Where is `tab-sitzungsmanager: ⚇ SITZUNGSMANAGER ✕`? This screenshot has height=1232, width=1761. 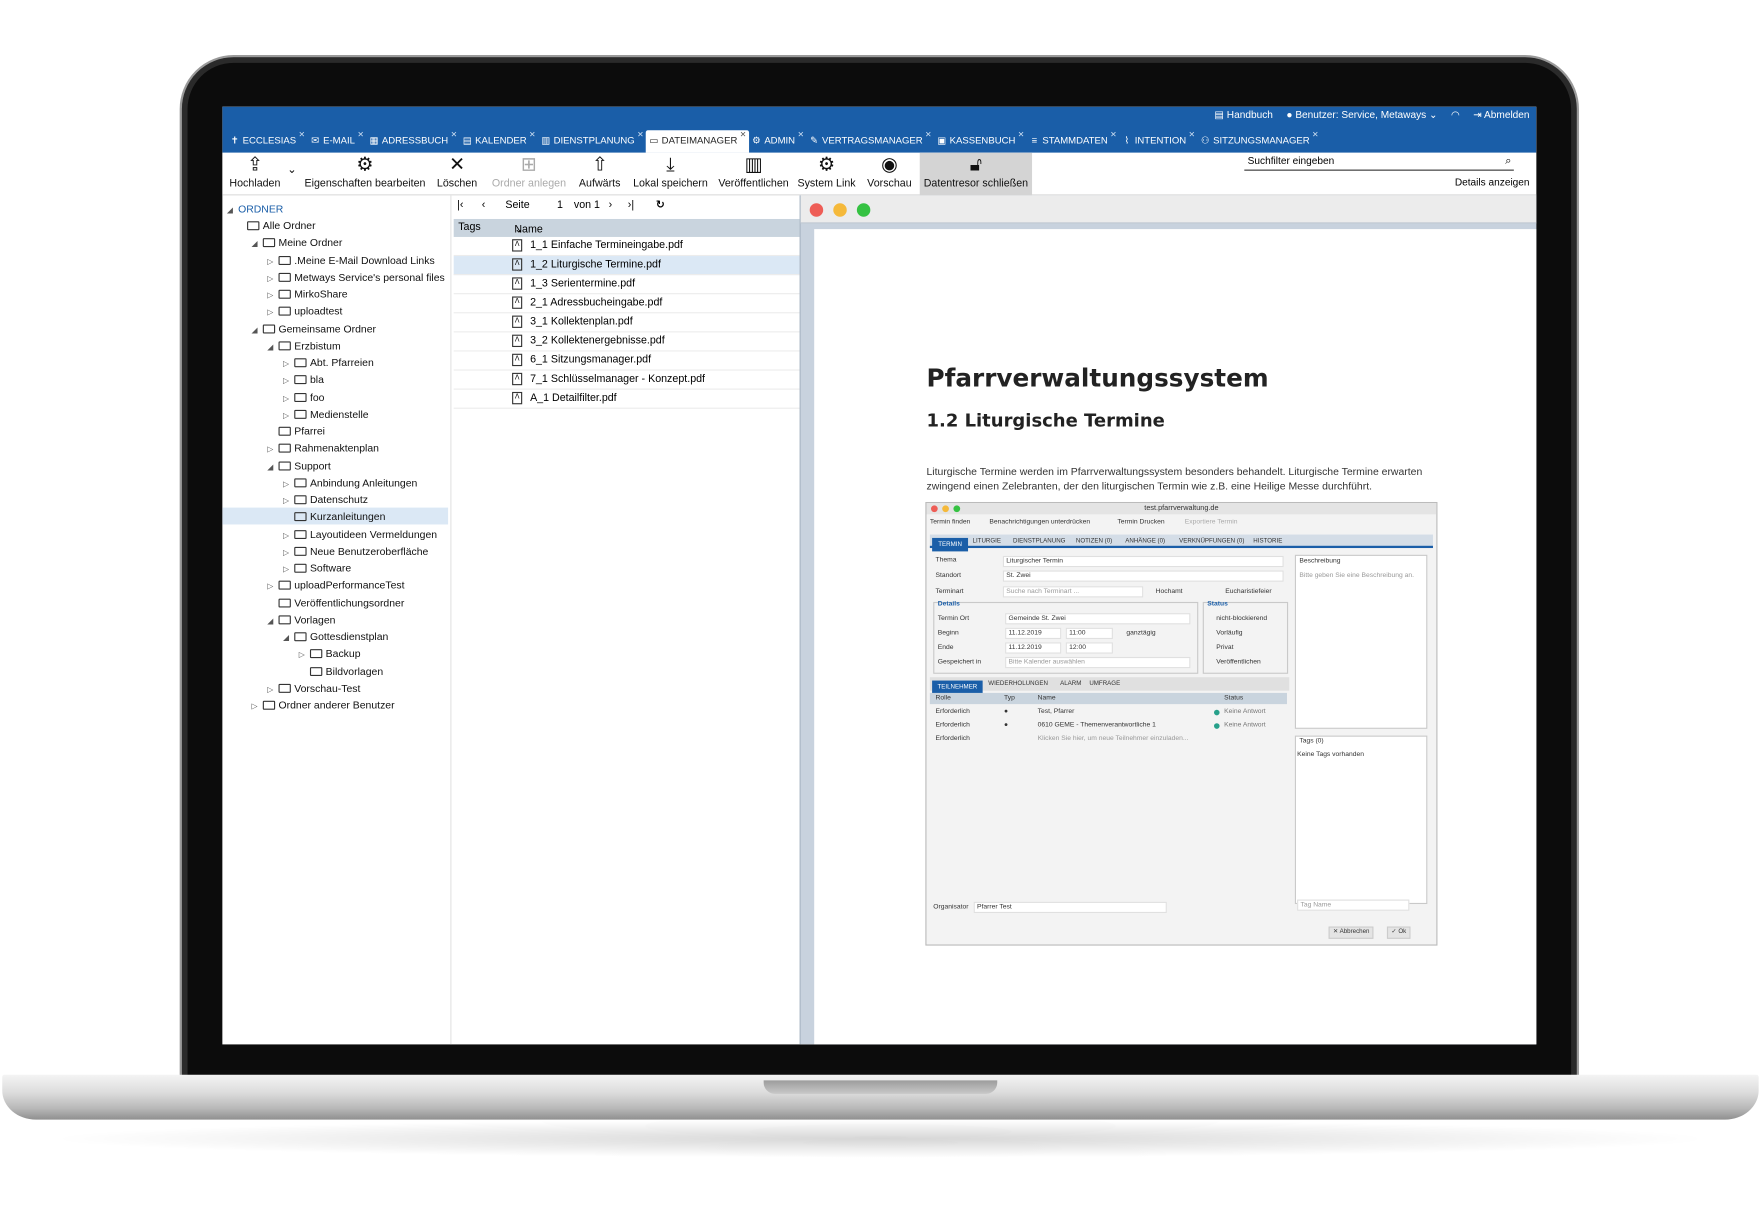
tab-sitzungsmanager: ⚇ SITZUNGSMANAGER ✕ is located at coordinates (1258, 141).